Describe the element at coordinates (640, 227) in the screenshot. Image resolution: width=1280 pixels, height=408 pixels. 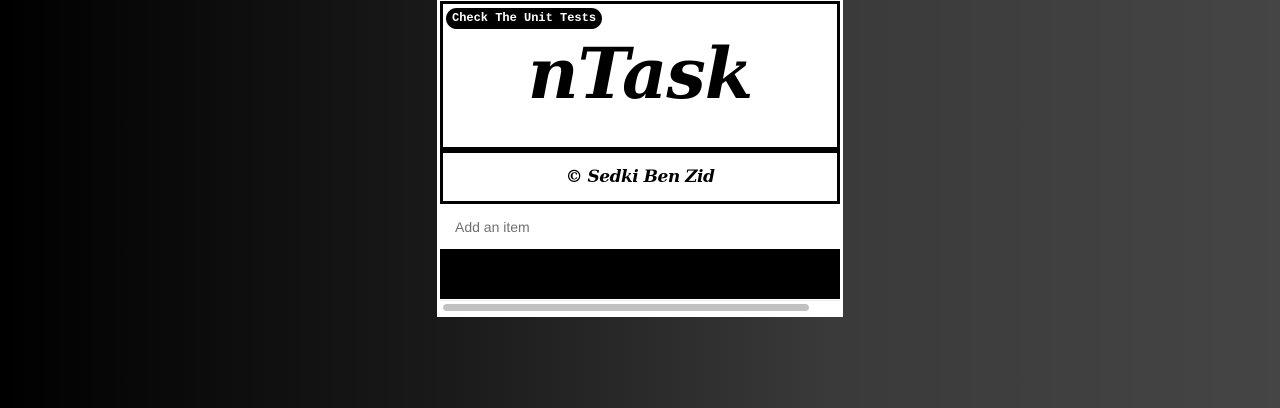
I see `add-item-input` at that location.